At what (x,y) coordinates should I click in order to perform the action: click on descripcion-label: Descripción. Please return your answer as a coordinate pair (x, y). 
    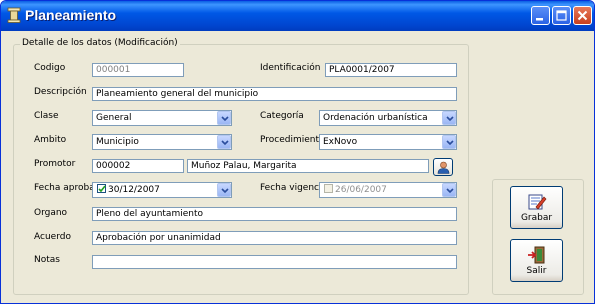
    Looking at the image, I should click on (60, 92).